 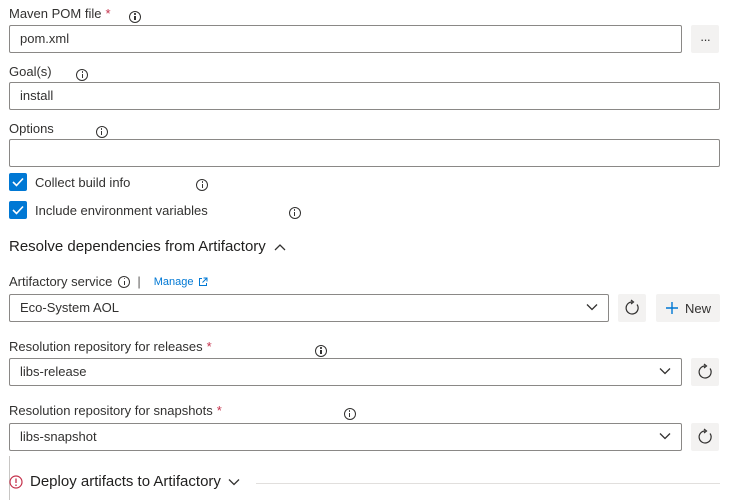 I want to click on refresh-releases-button, so click(x=705, y=372).